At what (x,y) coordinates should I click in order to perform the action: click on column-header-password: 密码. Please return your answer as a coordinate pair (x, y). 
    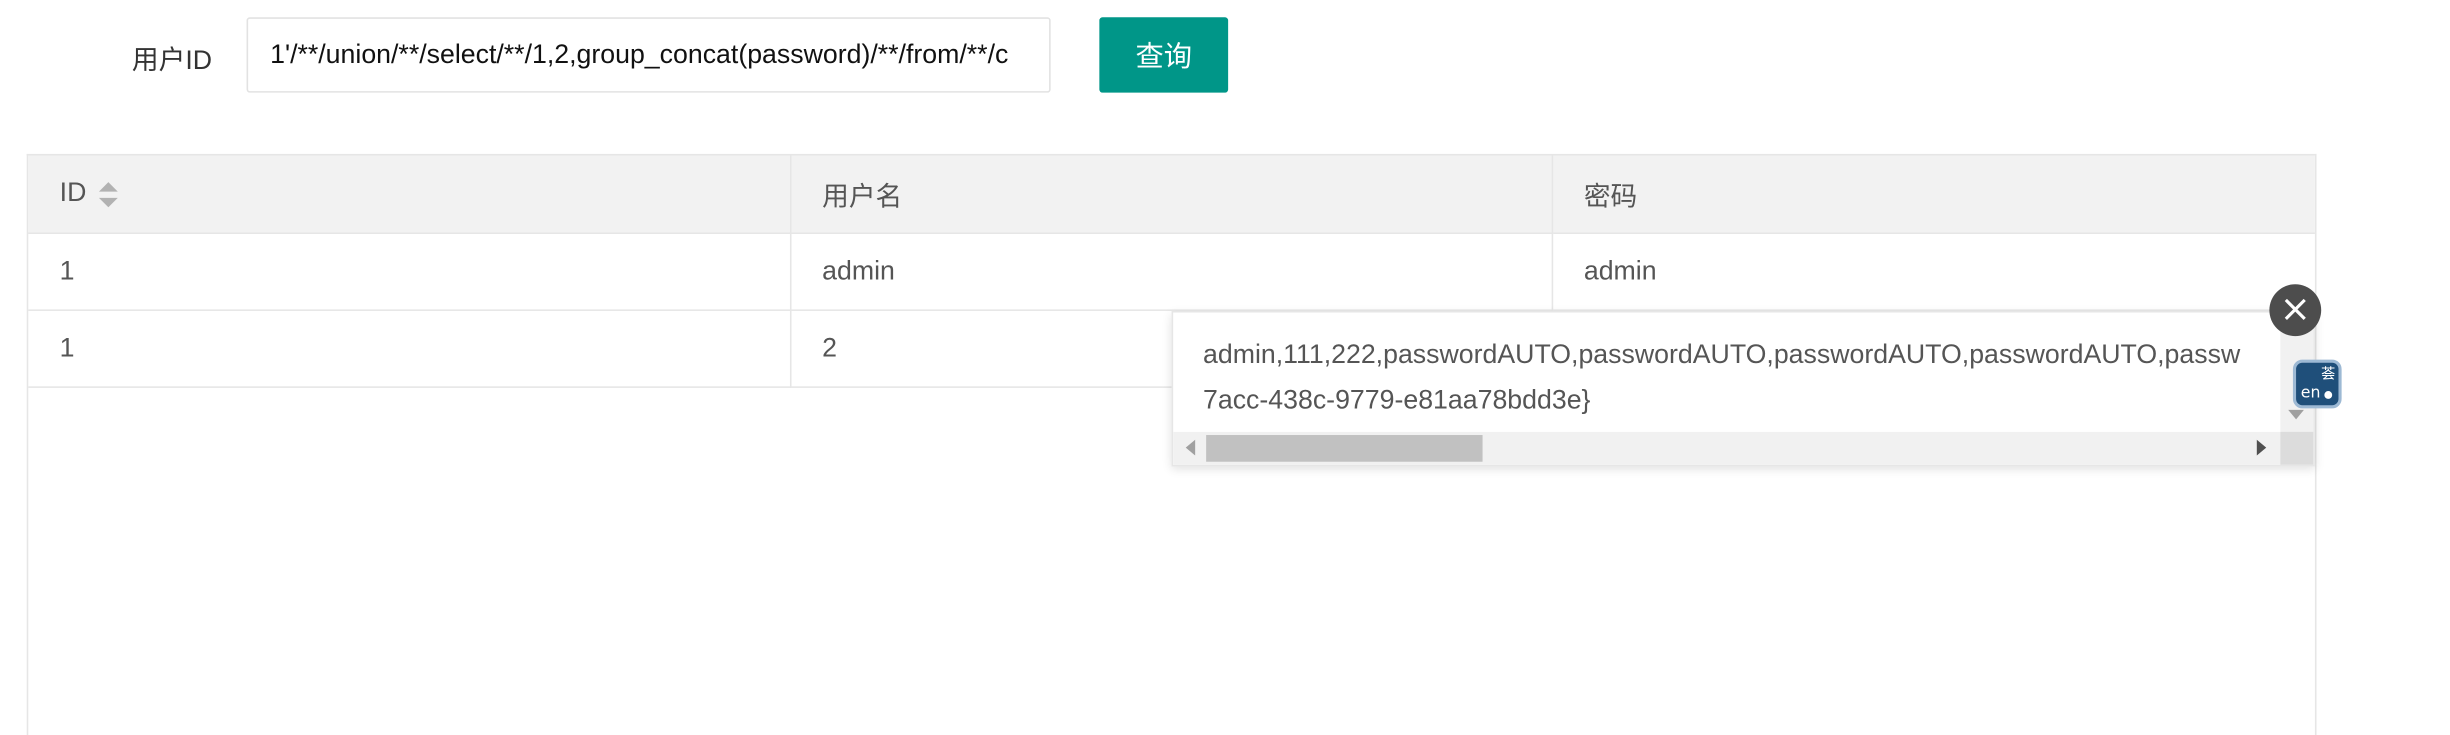
    Looking at the image, I should click on (1933, 194).